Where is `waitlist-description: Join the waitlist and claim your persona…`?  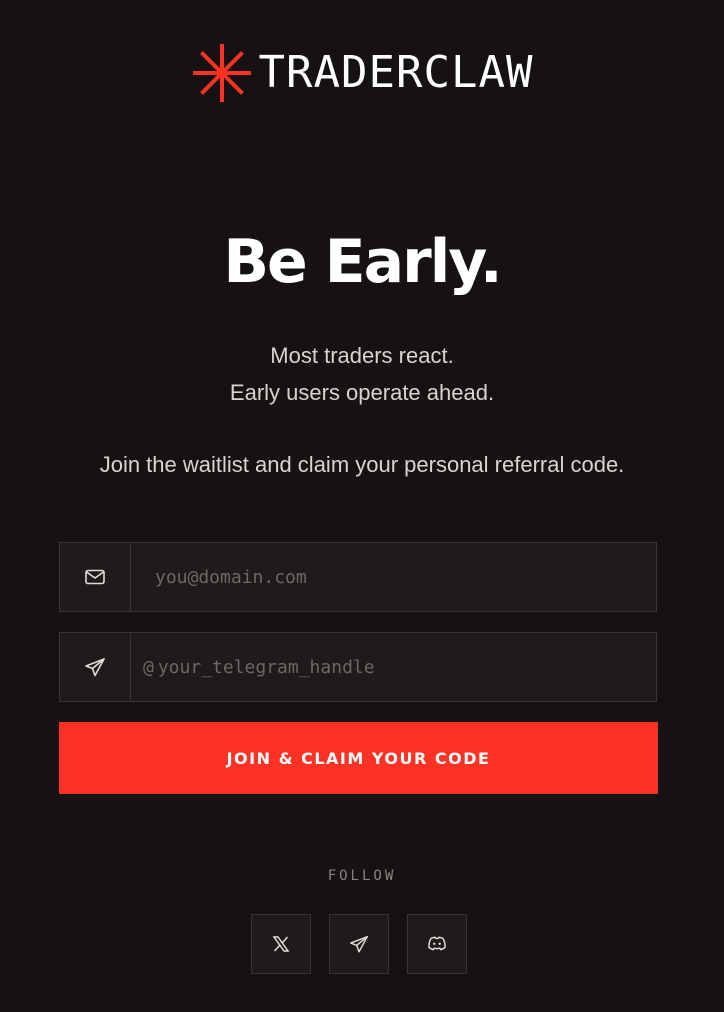
waitlist-description: Join the waitlist and claim your persona… is located at coordinates (362, 464).